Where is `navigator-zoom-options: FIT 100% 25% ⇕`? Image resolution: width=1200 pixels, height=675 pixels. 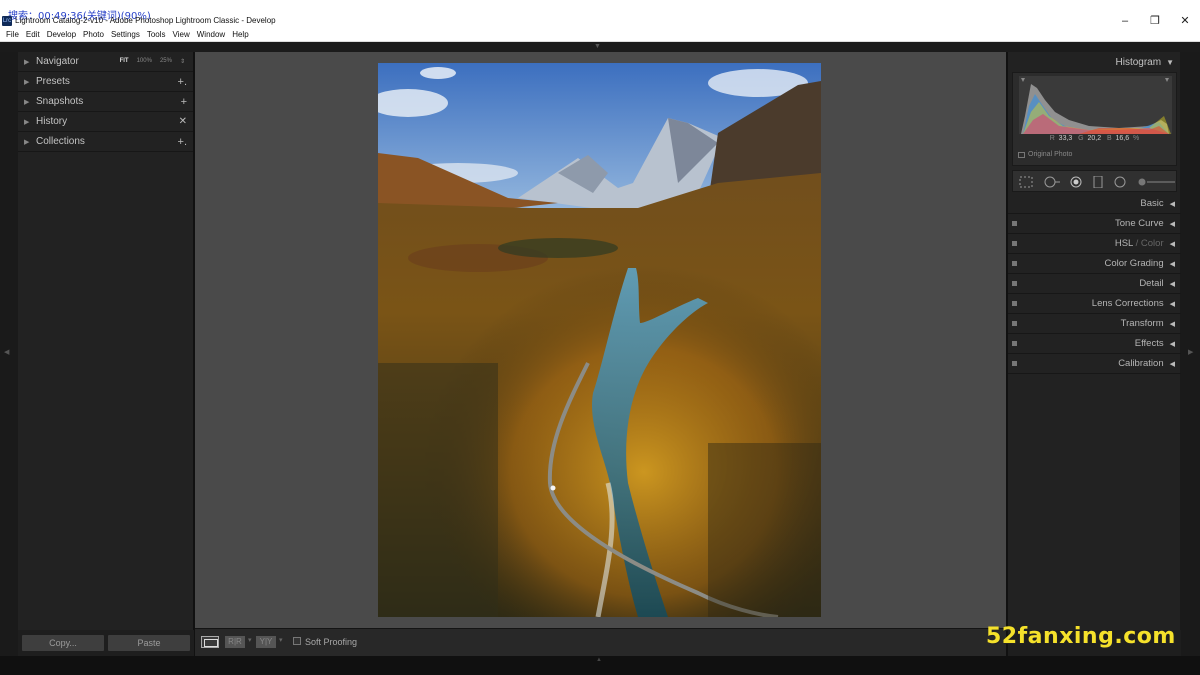 navigator-zoom-options: FIT 100% 25% ⇕ is located at coordinates (152, 61).